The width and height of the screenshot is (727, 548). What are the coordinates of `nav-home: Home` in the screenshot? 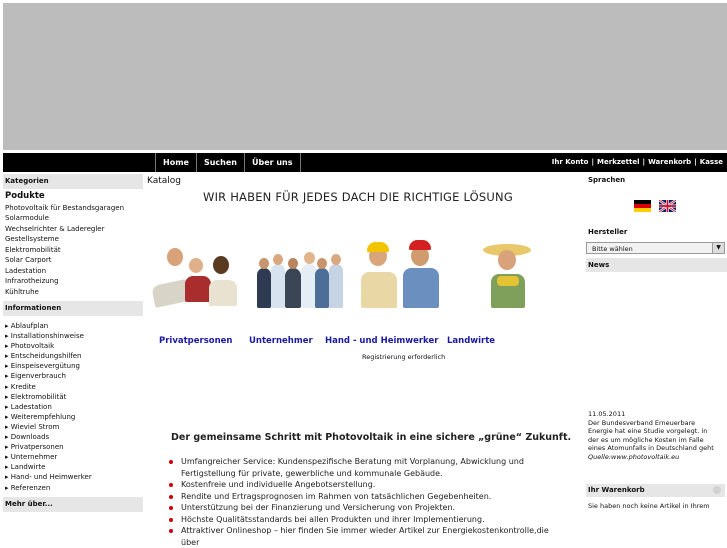 It's located at (175, 162).